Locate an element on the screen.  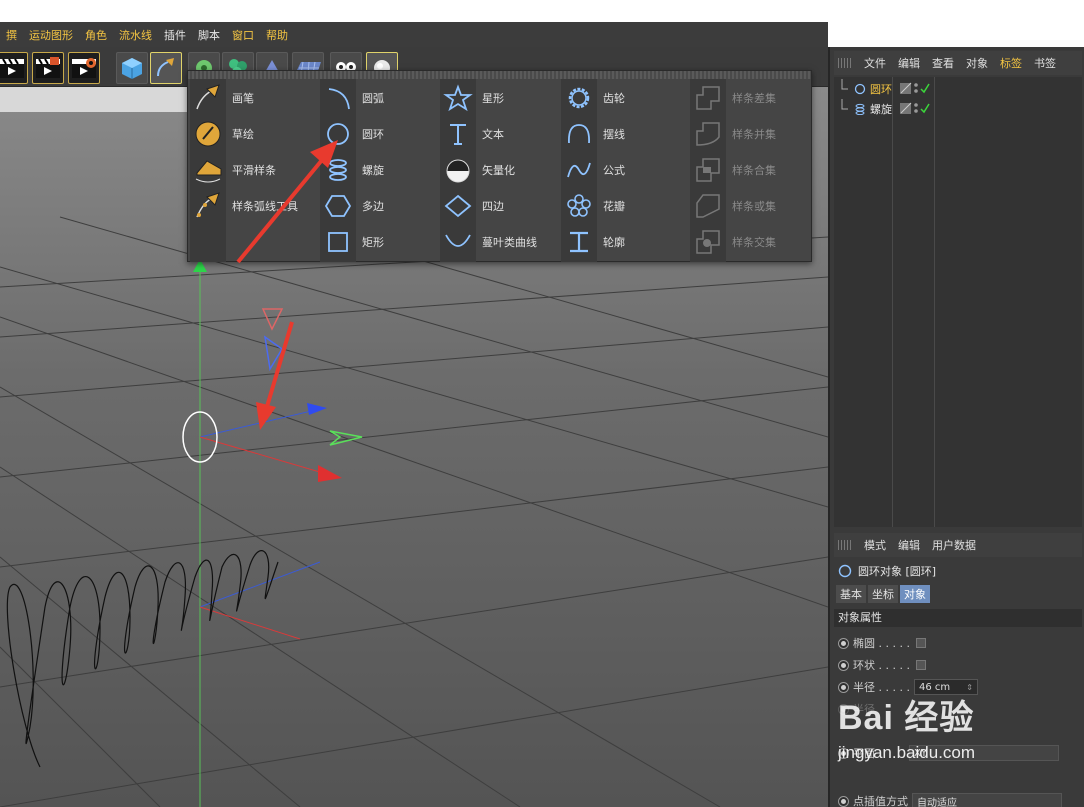
spline-pen-button is located at coordinates (166, 68).